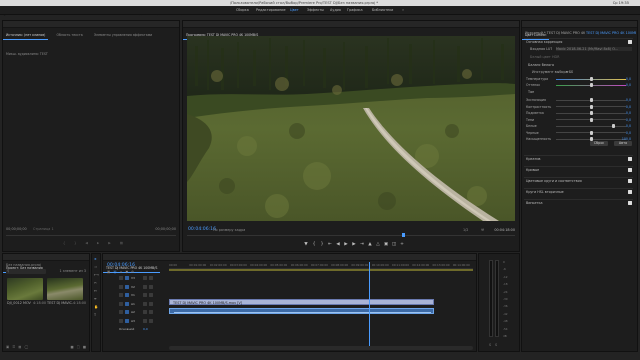 This screenshot has width=640, height=360. Describe the element at coordinates (133, 312) in the screenshot. I see `track-name: A2` at that location.